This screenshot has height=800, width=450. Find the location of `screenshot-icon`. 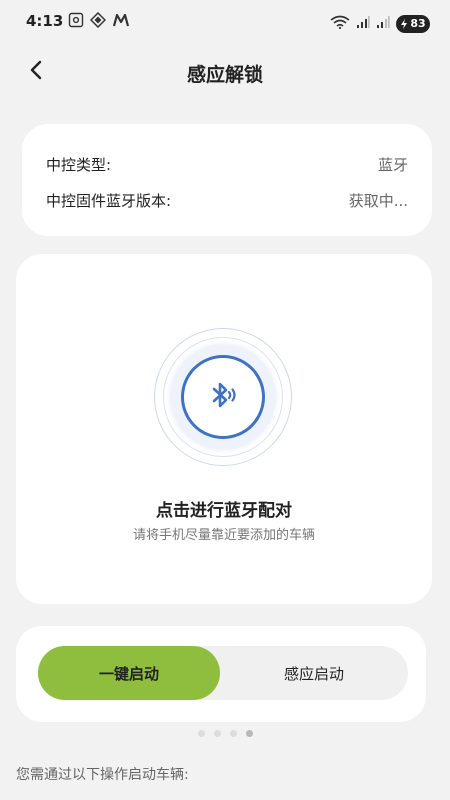

screenshot-icon is located at coordinates (76, 20).